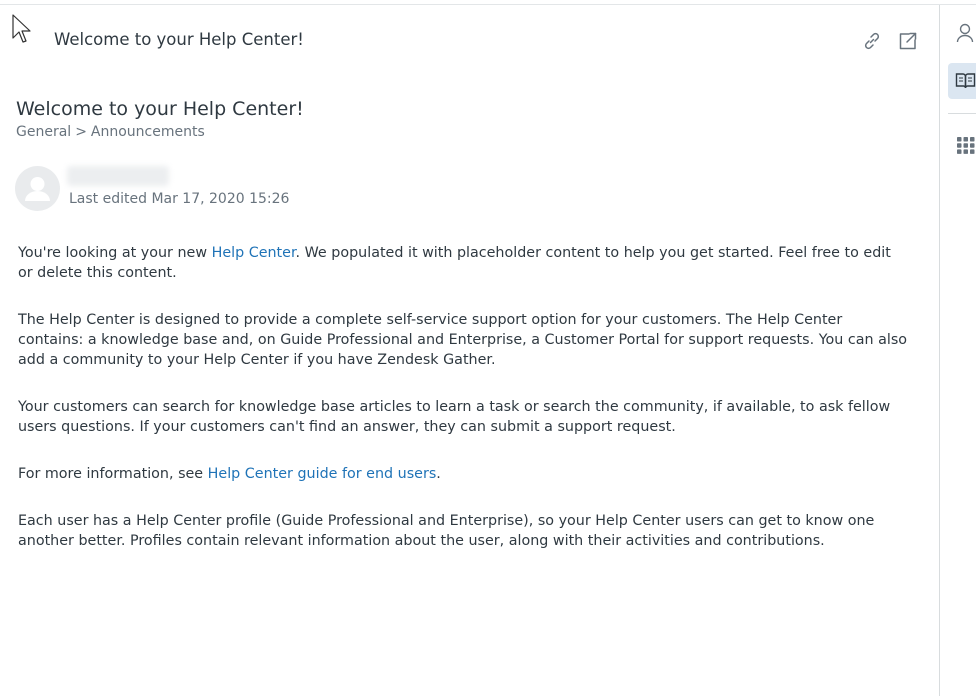 This screenshot has height=696, width=976. Describe the element at coordinates (939, 350) in the screenshot. I see `sidebar-divider` at that location.